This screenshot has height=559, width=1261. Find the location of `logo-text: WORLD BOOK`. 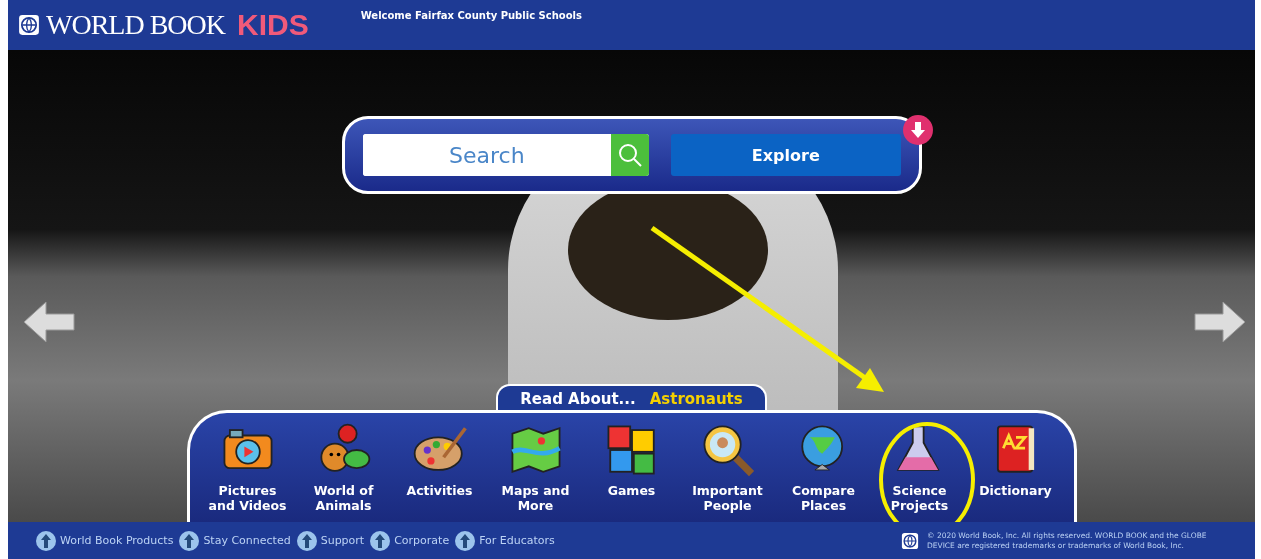

logo-text: WORLD BOOK is located at coordinates (135, 25).